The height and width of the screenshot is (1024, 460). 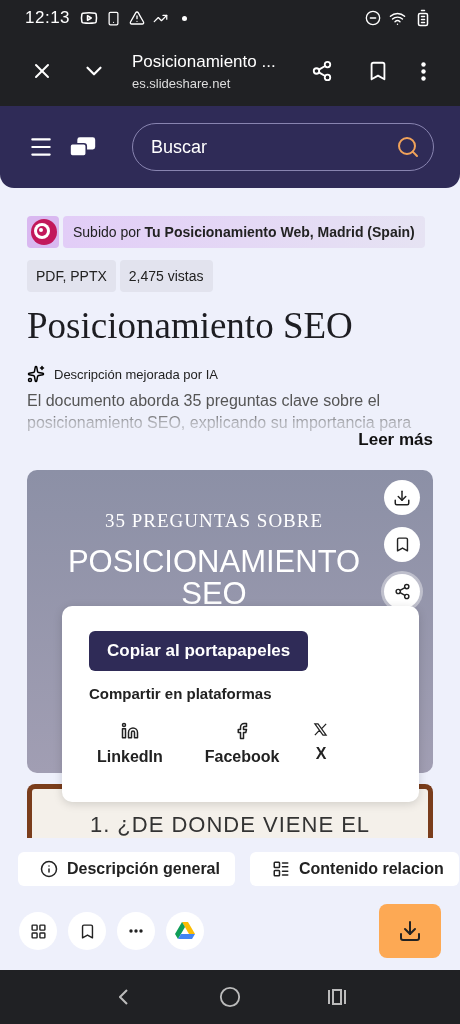 What do you see at coordinates (185, 18) in the screenshot?
I see `notification-dot` at bounding box center [185, 18].